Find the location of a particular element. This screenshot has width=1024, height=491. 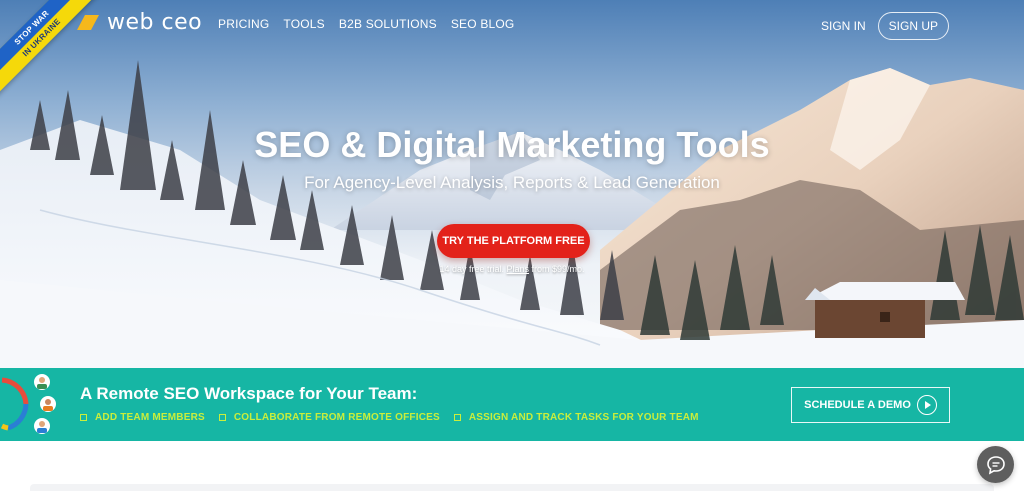

try-platform-free-button: TRY THE PLATFORM FREE is located at coordinates (513, 241).